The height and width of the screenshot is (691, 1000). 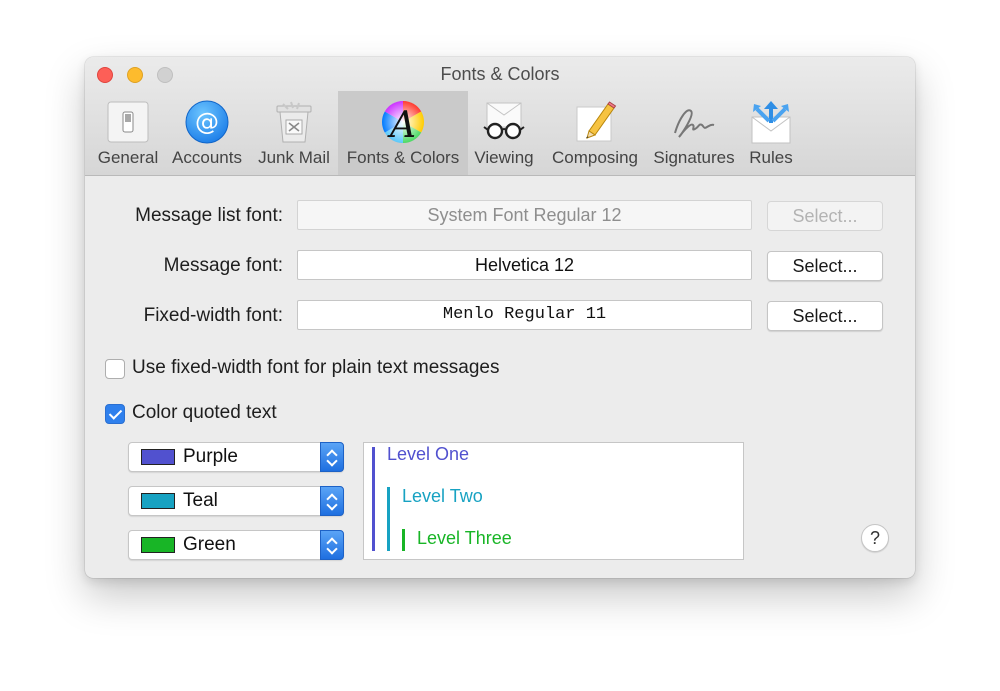 I want to click on svg-text: A, so click(x=401, y=125).